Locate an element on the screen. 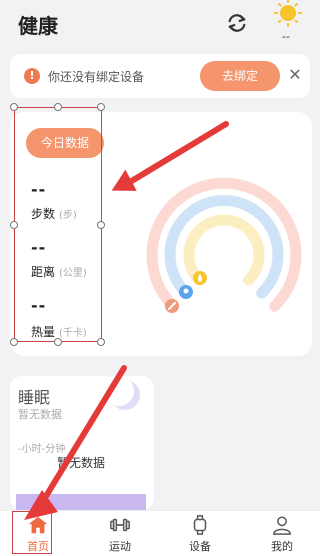 Image resolution: width=320 pixels, height=556 pixels. bind-device-button: 去绑定 is located at coordinates (240, 76).